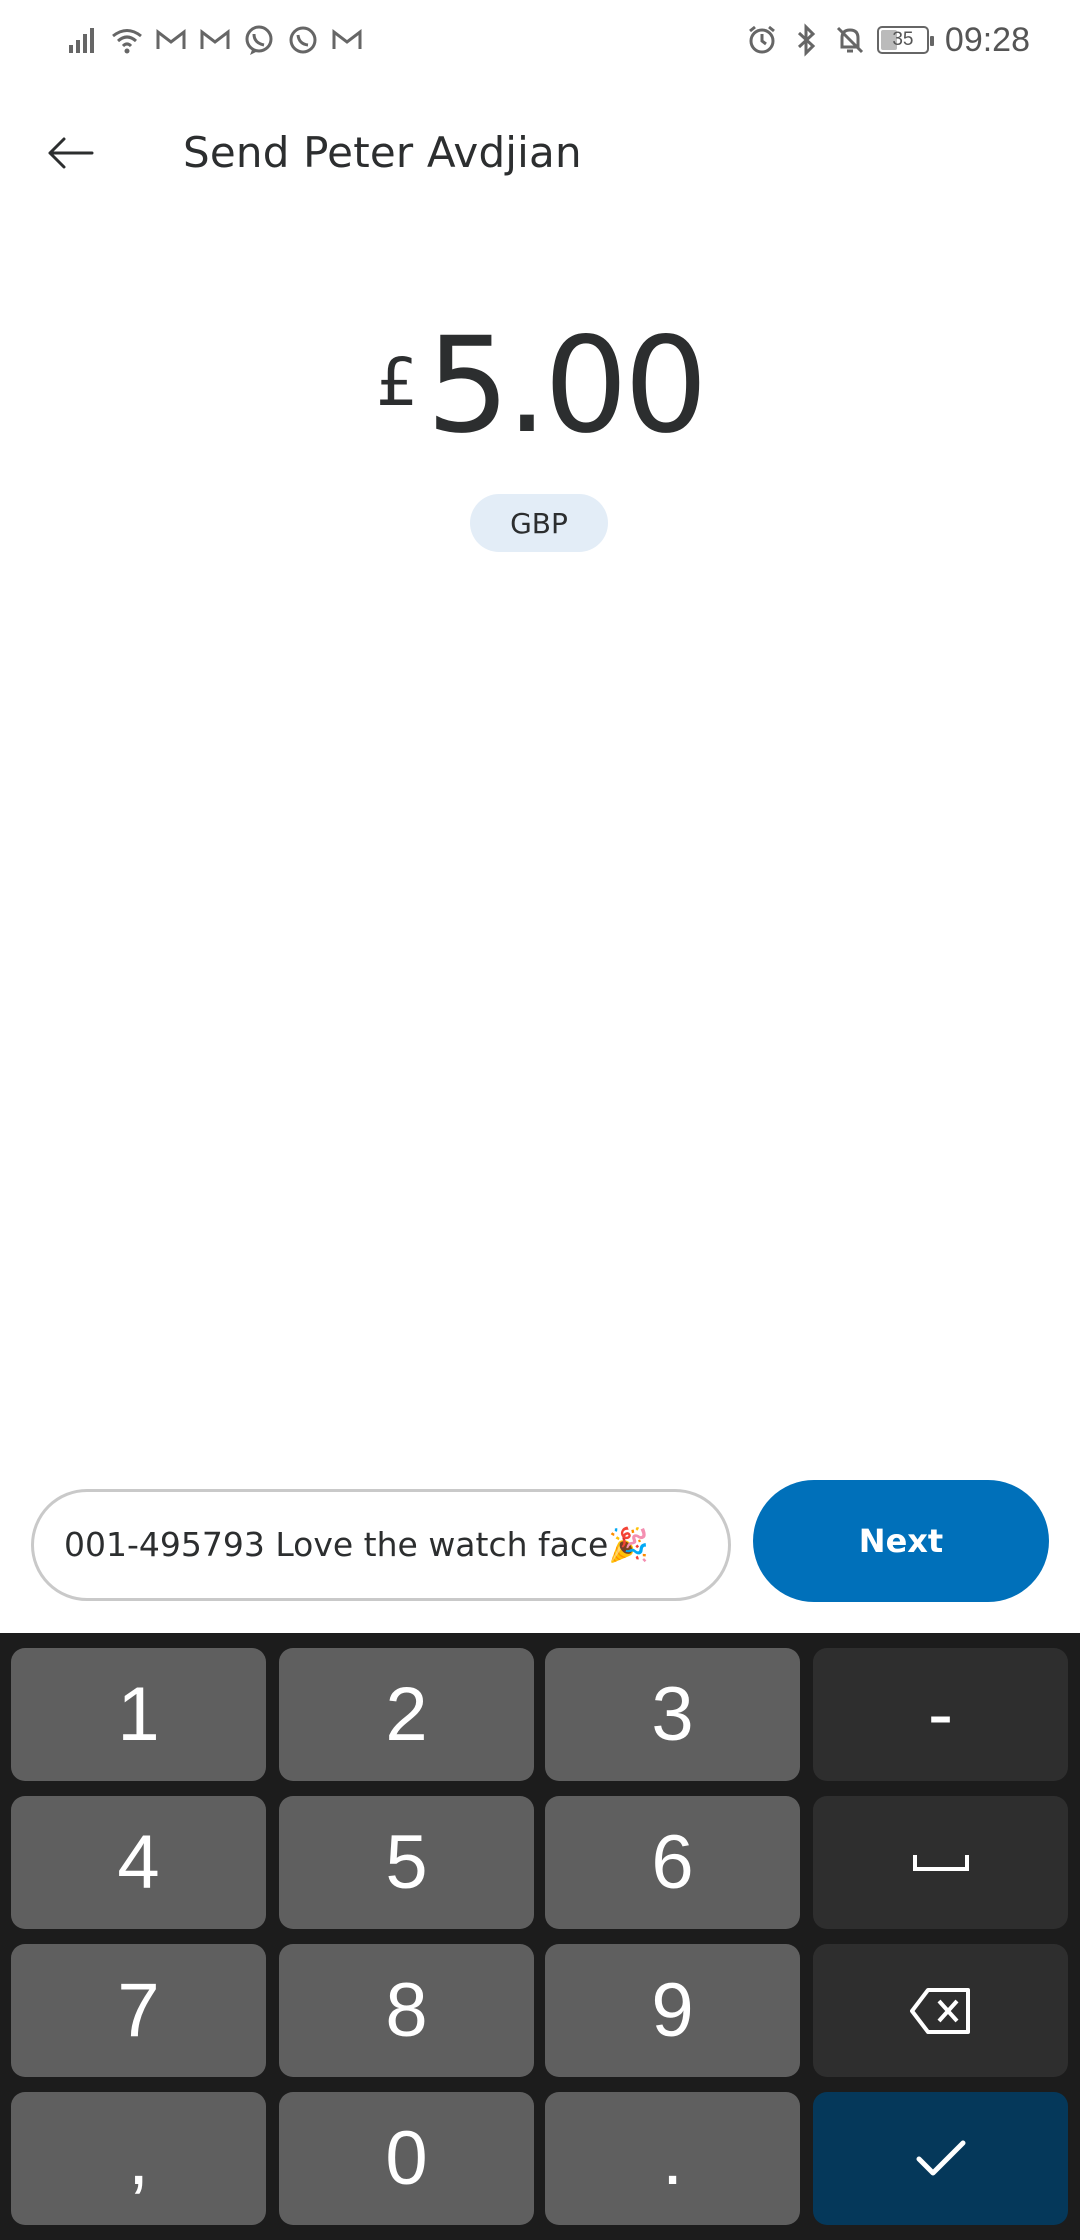 This screenshot has width=1080, height=2240. Describe the element at coordinates (83, 40) in the screenshot. I see `signal-icon` at that location.